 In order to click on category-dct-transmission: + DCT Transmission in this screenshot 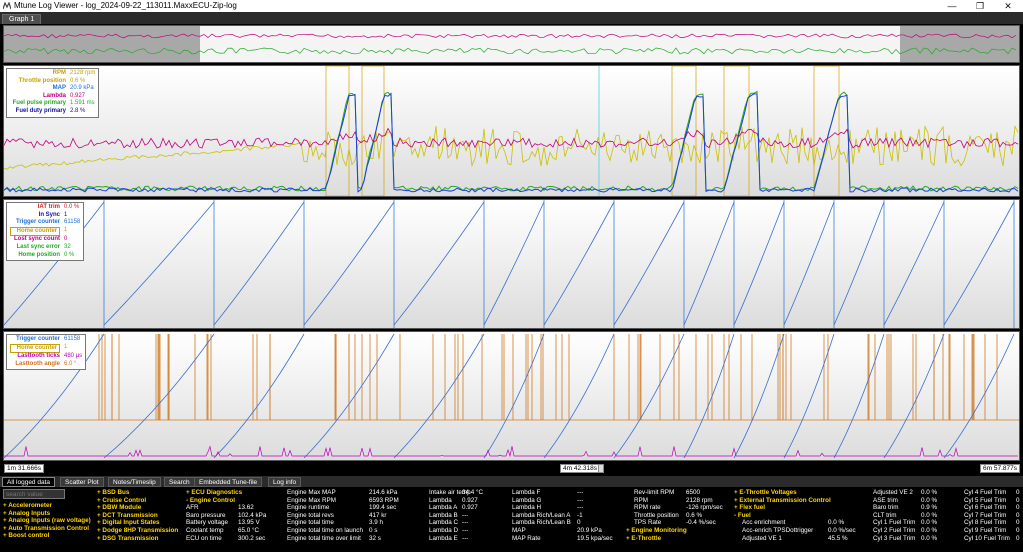, I will do `click(137, 516)`.